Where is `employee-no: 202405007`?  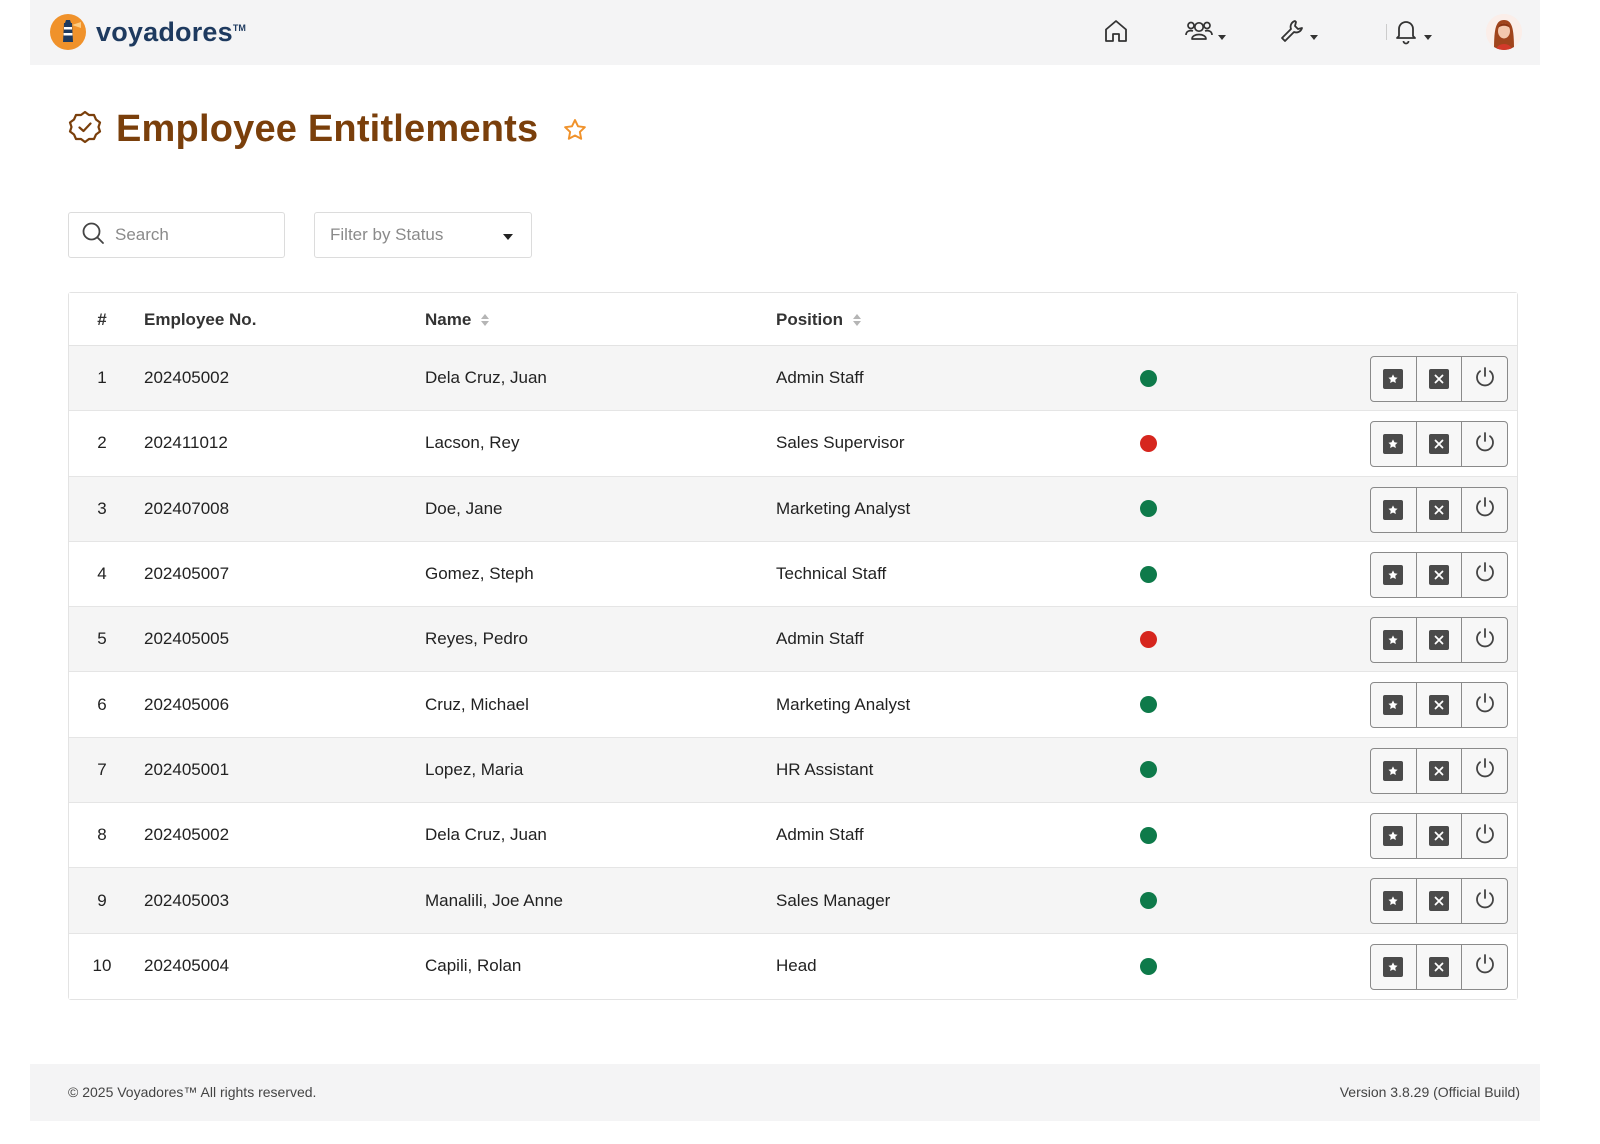
employee-no: 202405007 is located at coordinates (187, 574).